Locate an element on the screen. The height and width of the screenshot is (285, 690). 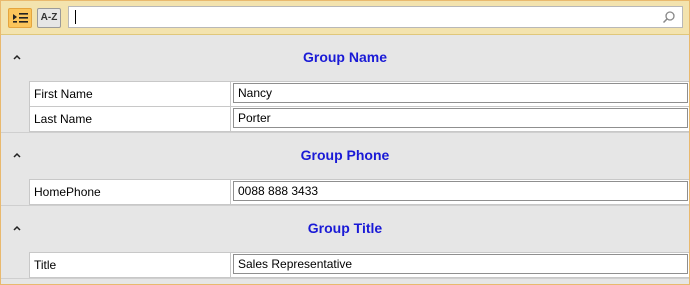
property-row: HomePhone 0088 888 3433 is located at coordinates (359, 192).